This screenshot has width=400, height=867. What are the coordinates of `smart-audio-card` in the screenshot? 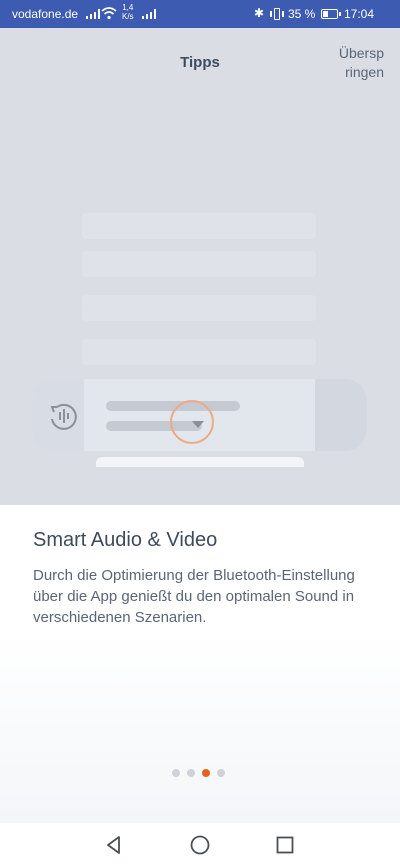 It's located at (199, 423).